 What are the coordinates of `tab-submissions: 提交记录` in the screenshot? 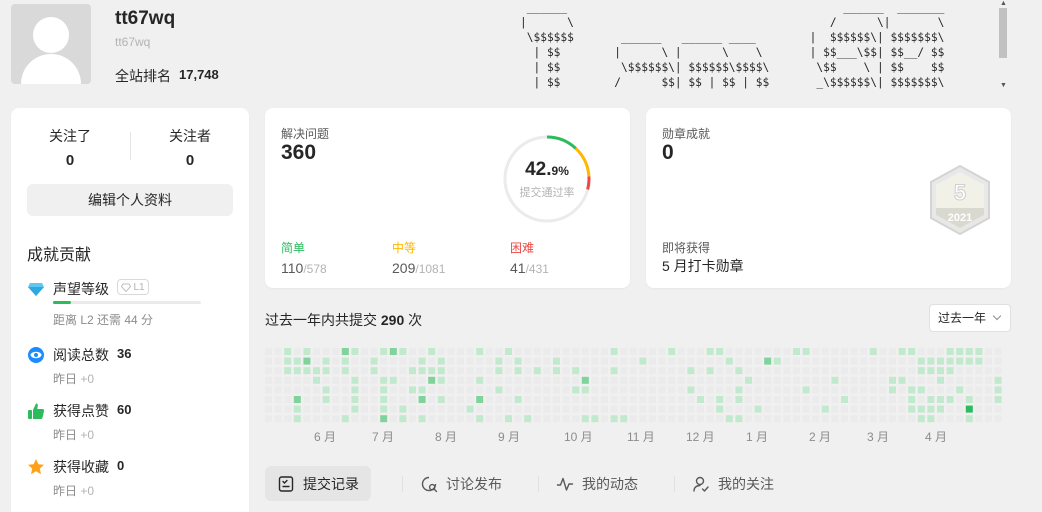 It's located at (318, 483).